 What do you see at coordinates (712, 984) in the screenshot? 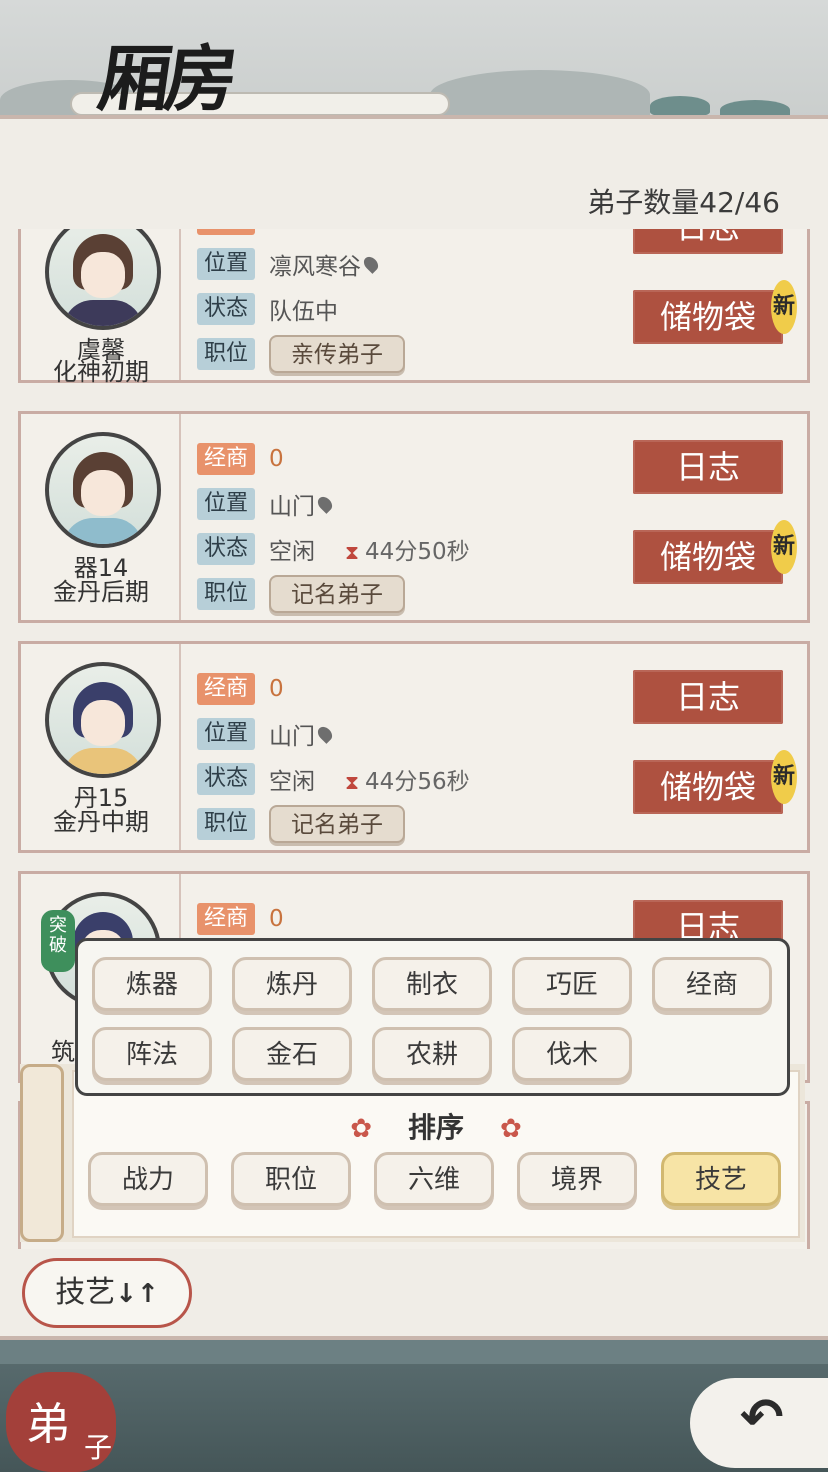
I see `filter-trade: 经商` at bounding box center [712, 984].